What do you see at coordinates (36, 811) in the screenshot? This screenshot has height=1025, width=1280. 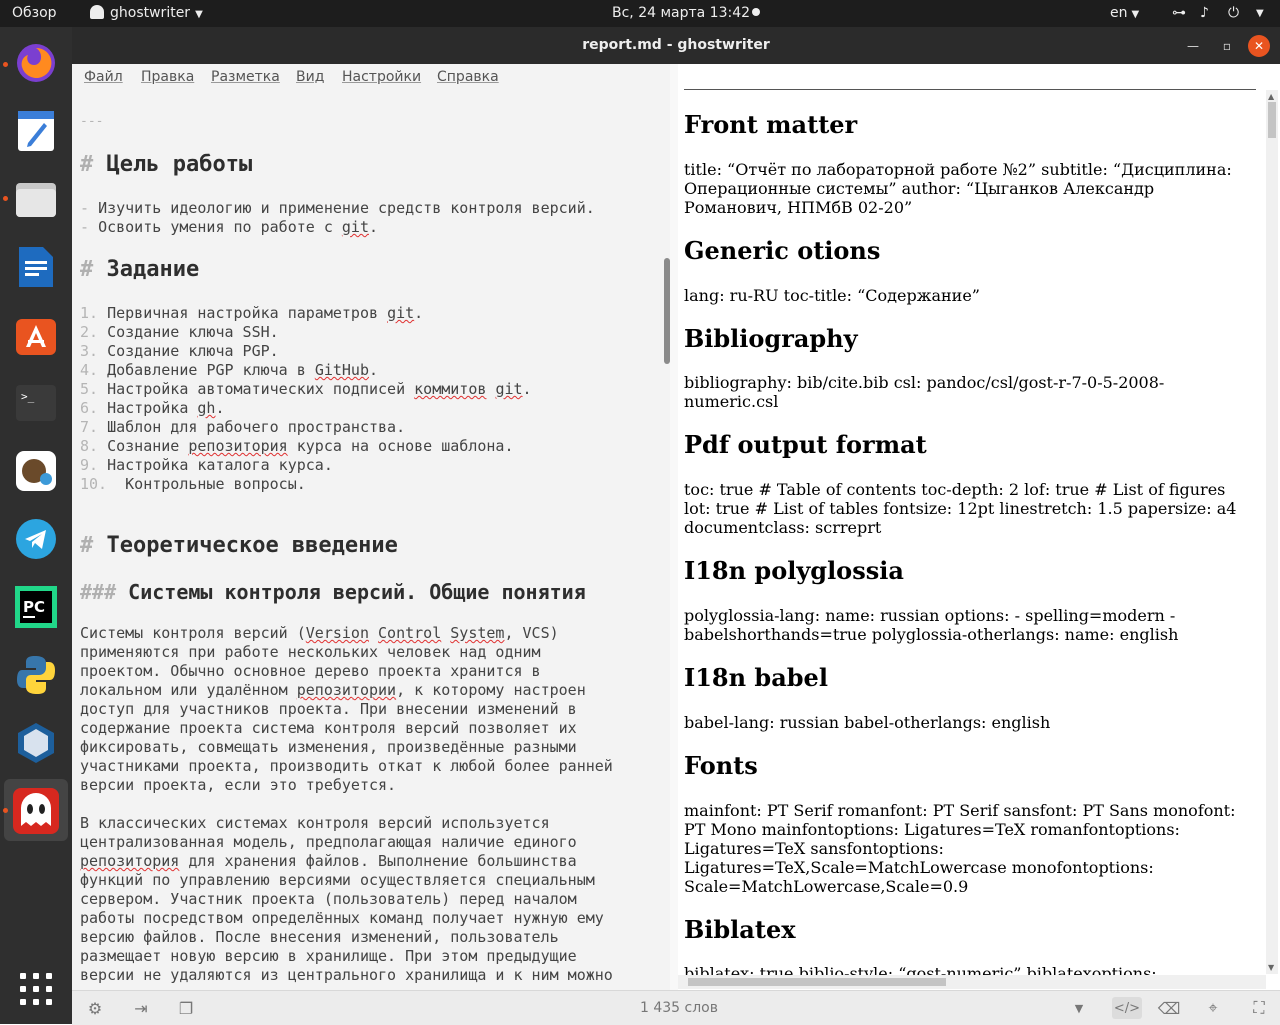 I see `ghostwriter-icon` at bounding box center [36, 811].